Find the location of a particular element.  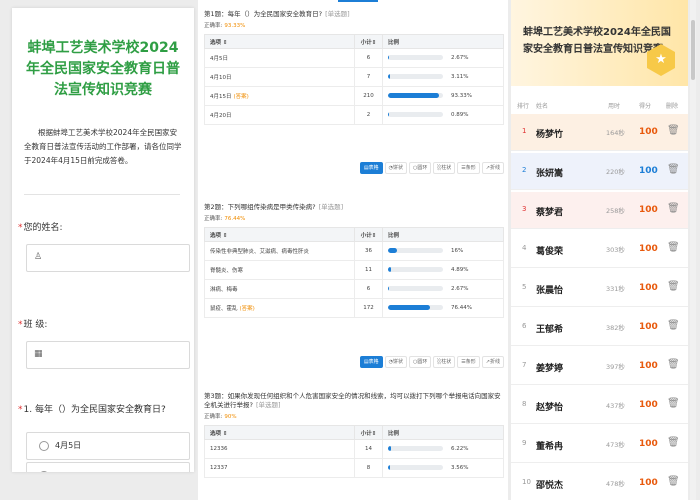

player-name: 董希冉 is located at coordinates (550, 447).